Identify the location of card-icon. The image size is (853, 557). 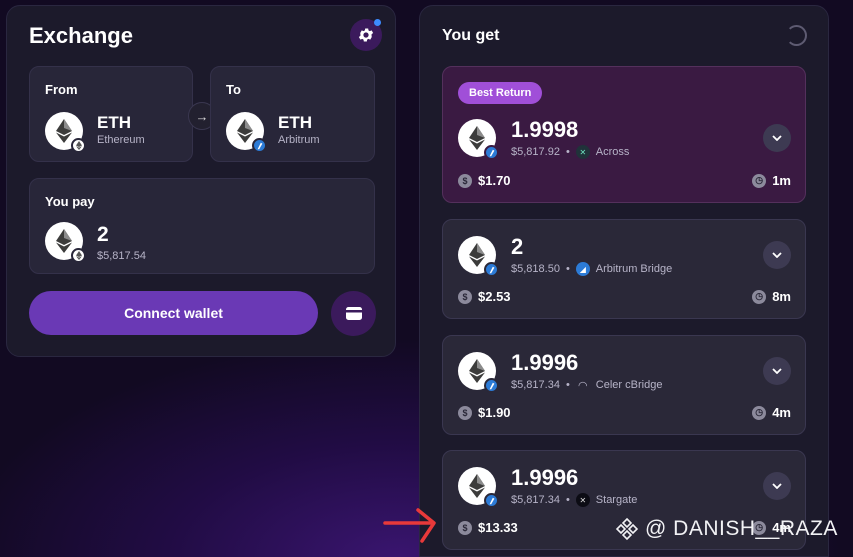
(353, 313).